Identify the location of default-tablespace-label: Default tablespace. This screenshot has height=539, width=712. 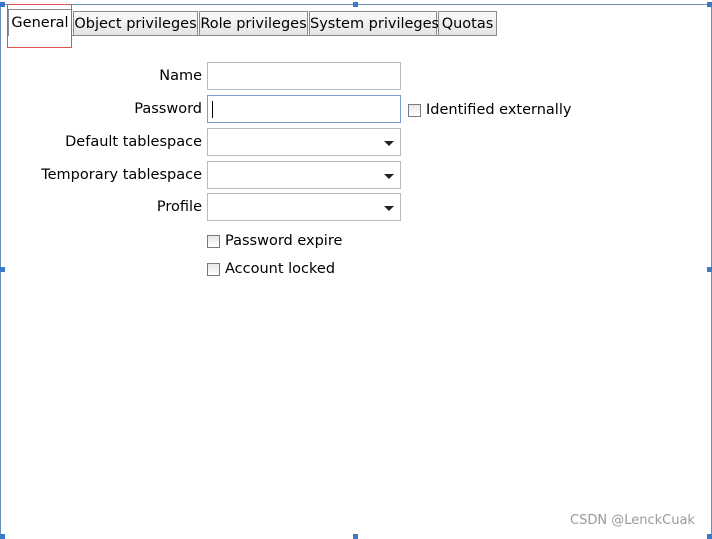
(133, 142).